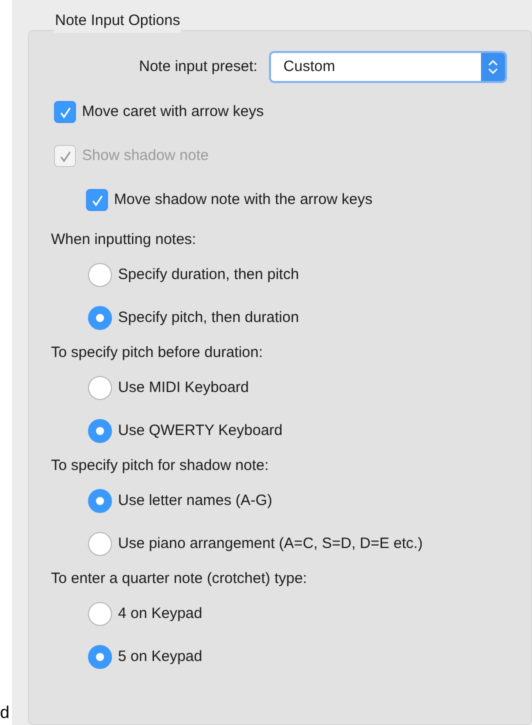 This screenshot has width=532, height=725. I want to click on radio-label: Use piano arrangement (A=C, S=D, D=E etc.), so click(270, 544).